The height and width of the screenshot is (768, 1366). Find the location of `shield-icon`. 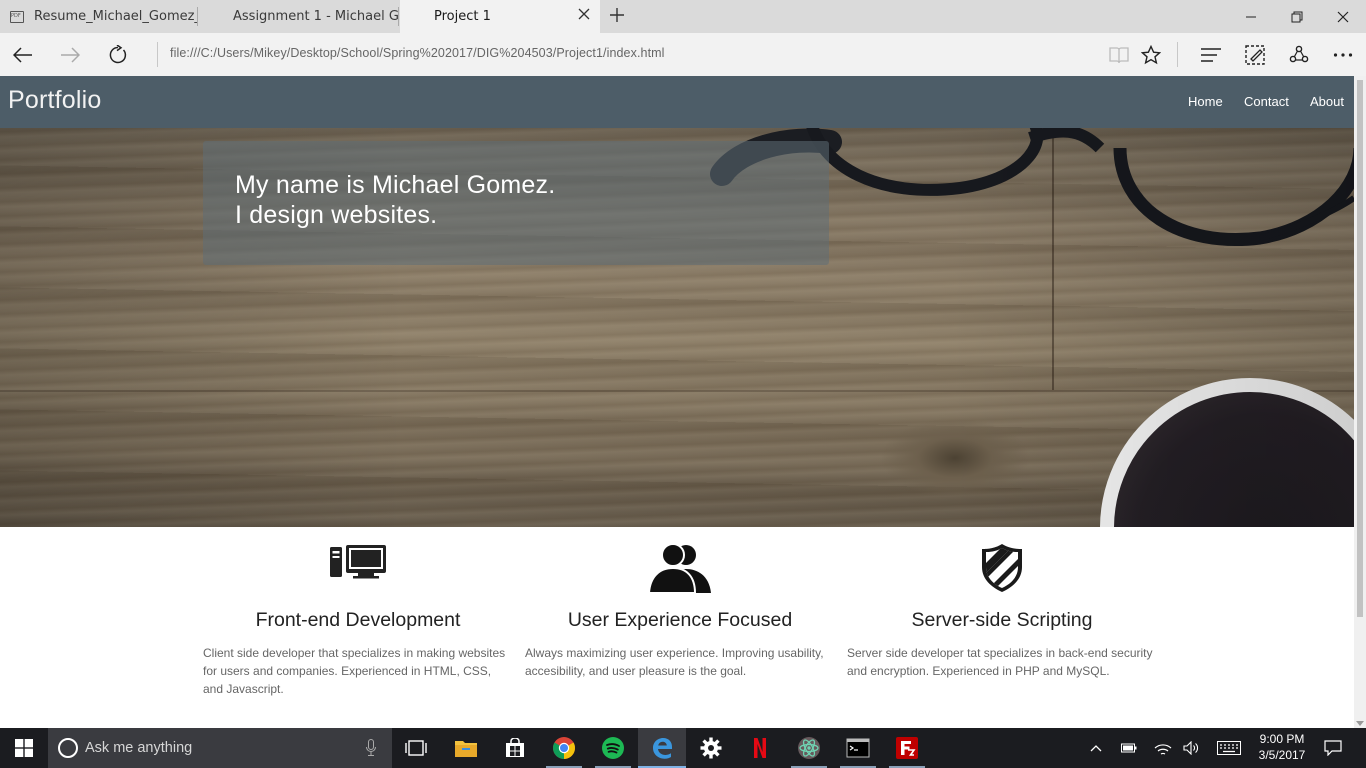

shield-icon is located at coordinates (1002, 568).